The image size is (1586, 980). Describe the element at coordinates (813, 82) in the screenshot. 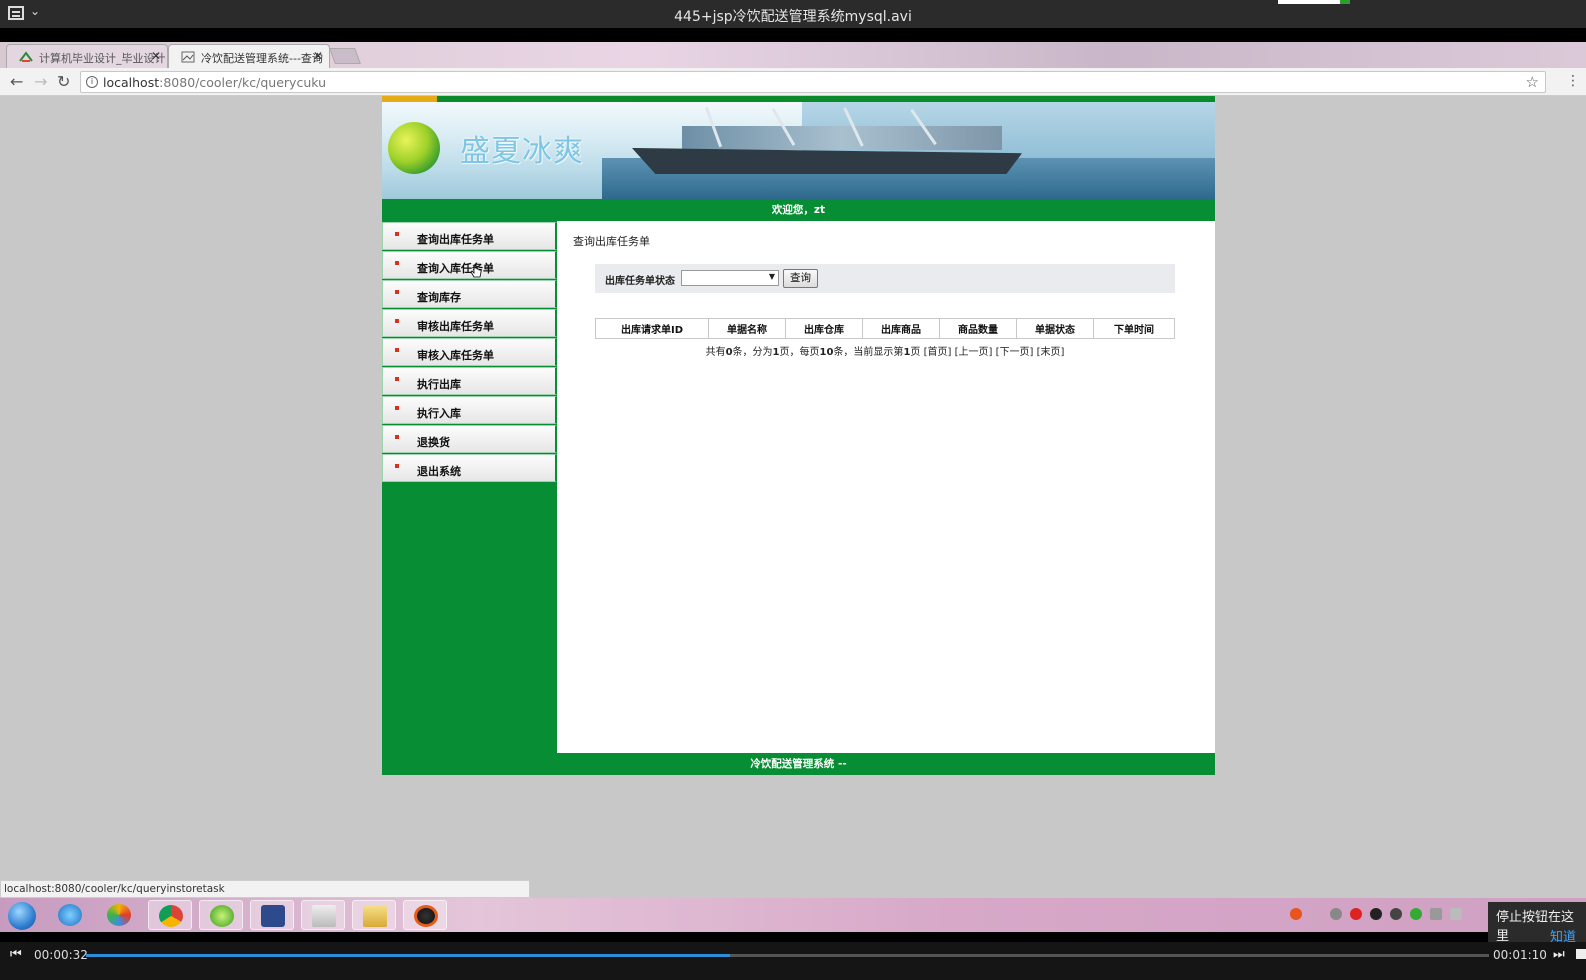

I see `address-bar: i localhost:8080/cooler/kc/querycuku ☆` at that location.